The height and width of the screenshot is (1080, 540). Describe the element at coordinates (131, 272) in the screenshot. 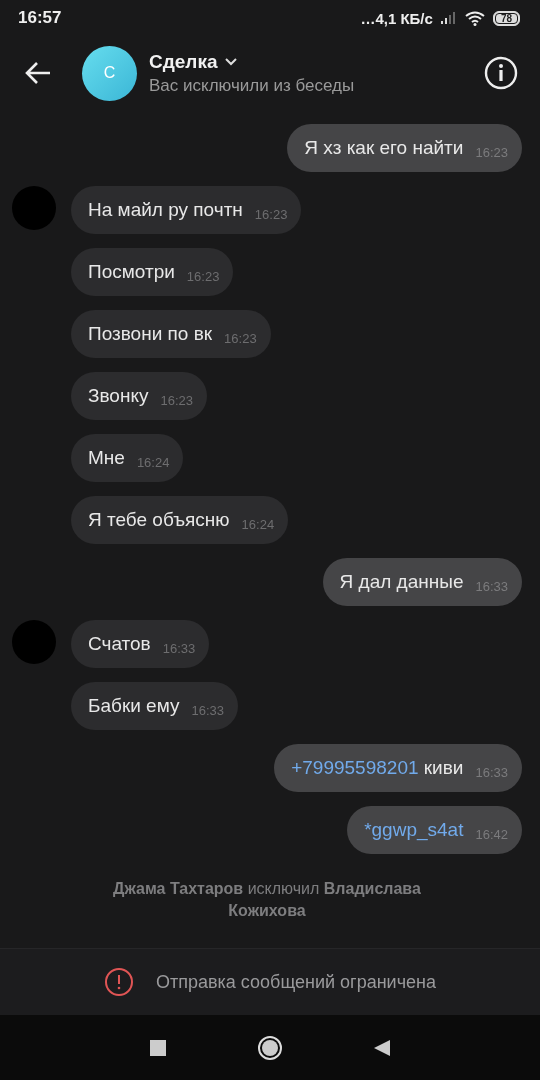

I see `message-text: Посмотри` at that location.